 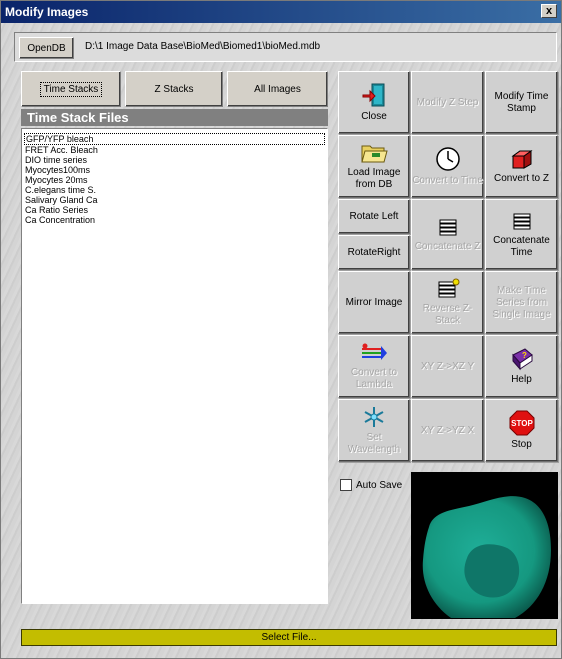 I want to click on list-header: Time Stack Files, so click(x=174, y=117).